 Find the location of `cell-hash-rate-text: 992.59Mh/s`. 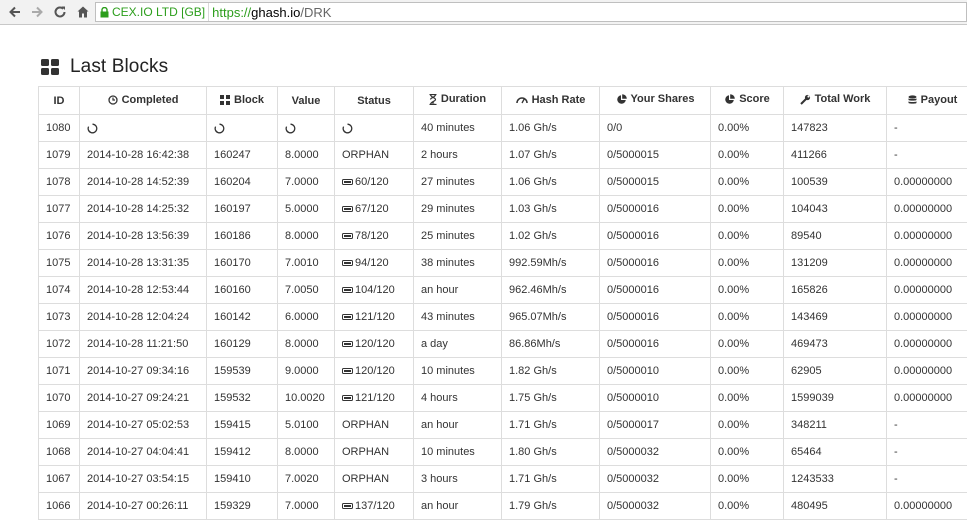

cell-hash-rate-text: 992.59Mh/s is located at coordinates (538, 263).